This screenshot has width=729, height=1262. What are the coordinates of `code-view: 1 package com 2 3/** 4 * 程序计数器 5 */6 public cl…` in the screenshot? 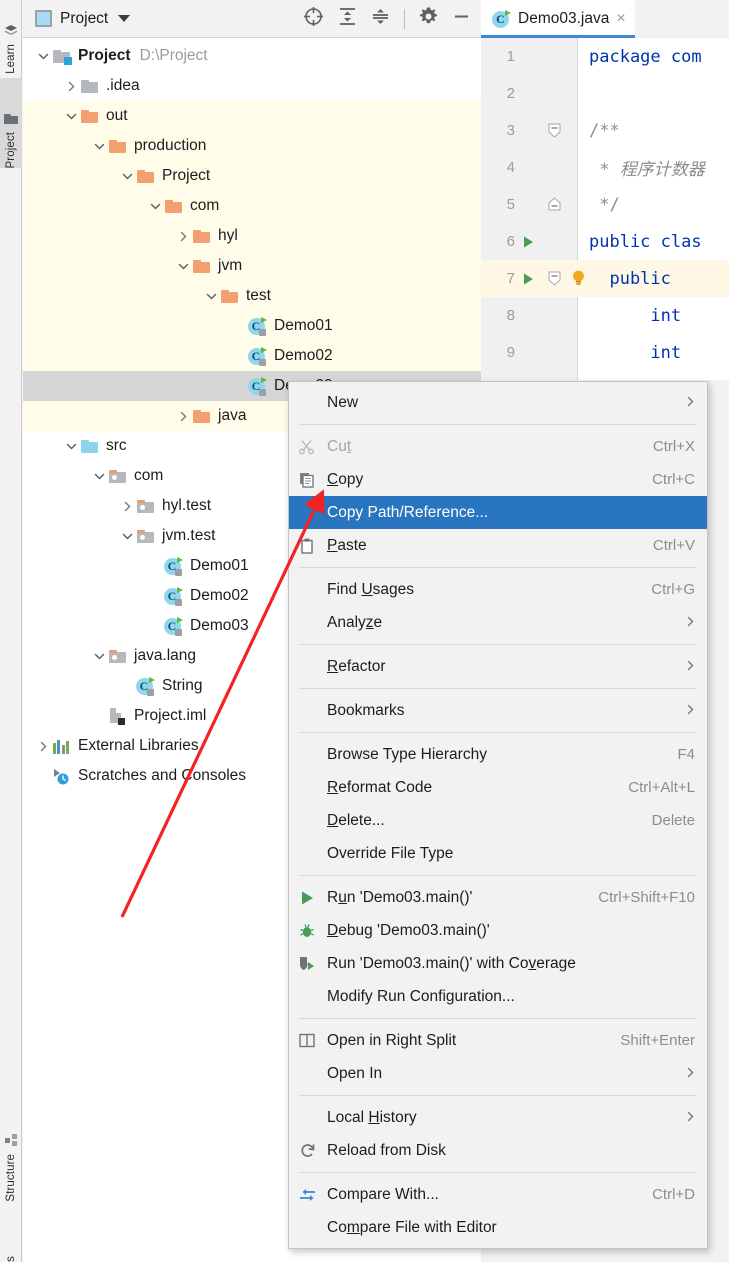 It's located at (605, 209).